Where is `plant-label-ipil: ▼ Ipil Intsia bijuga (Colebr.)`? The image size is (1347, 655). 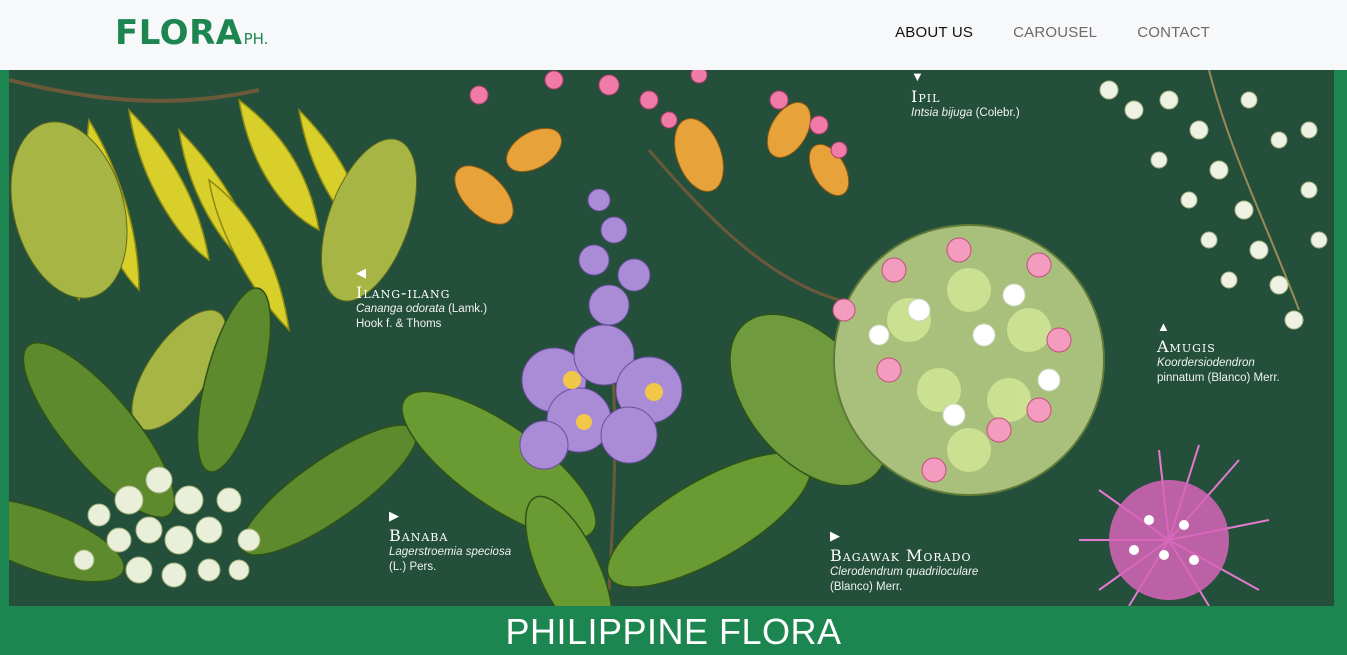
plant-label-ipil: ▼ Ipil Intsia bijuga (Colebr.) is located at coordinates (965, 95).